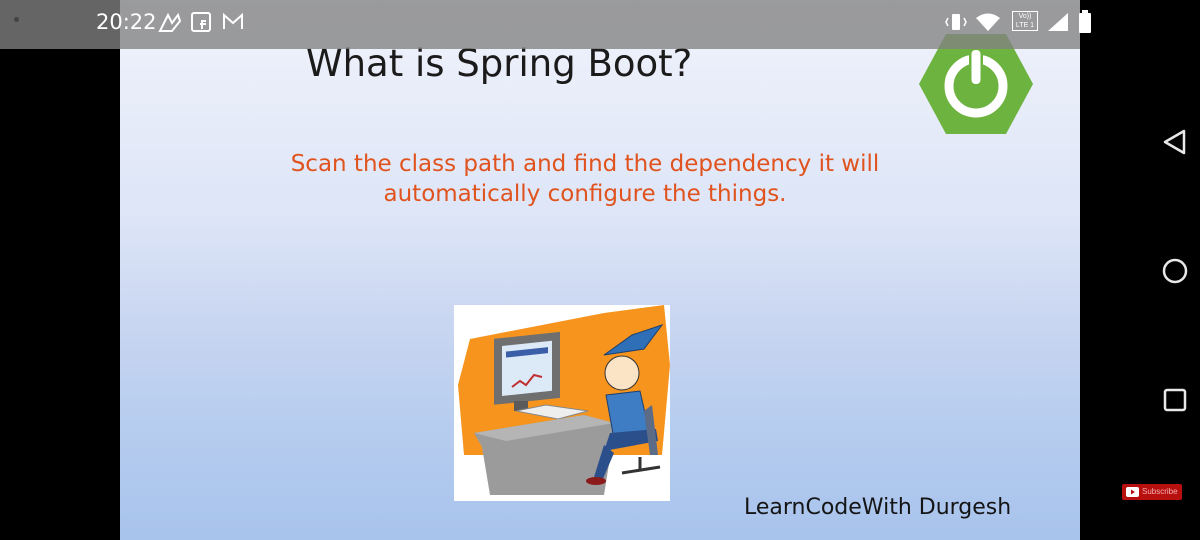 The image size is (1200, 540). Describe the element at coordinates (201, 22) in the screenshot. I see `facebook-messenger-icon` at that location.